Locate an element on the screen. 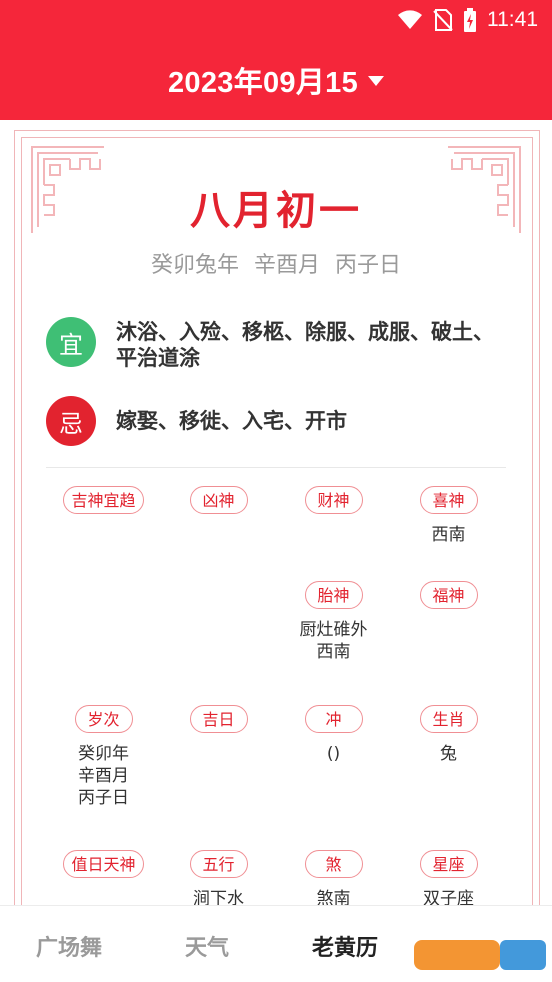 Image resolution: width=552 pixels, height=982 pixels. tab-almanac: 老黄历 is located at coordinates (345, 944).